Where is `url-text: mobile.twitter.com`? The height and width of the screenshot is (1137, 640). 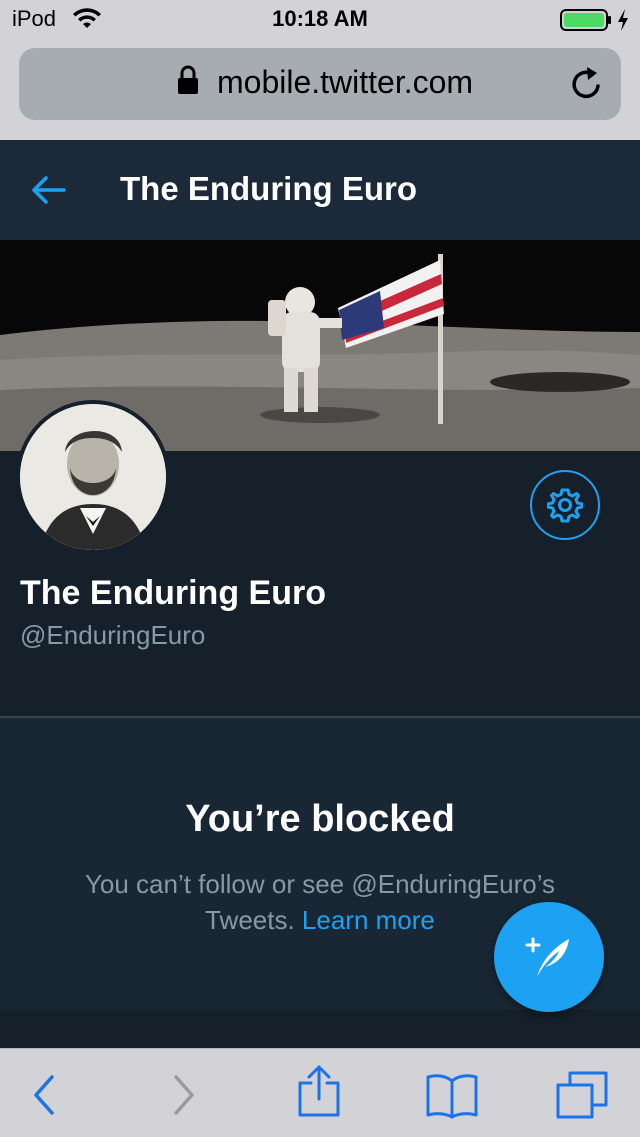
url-text: mobile.twitter.com is located at coordinates (345, 82).